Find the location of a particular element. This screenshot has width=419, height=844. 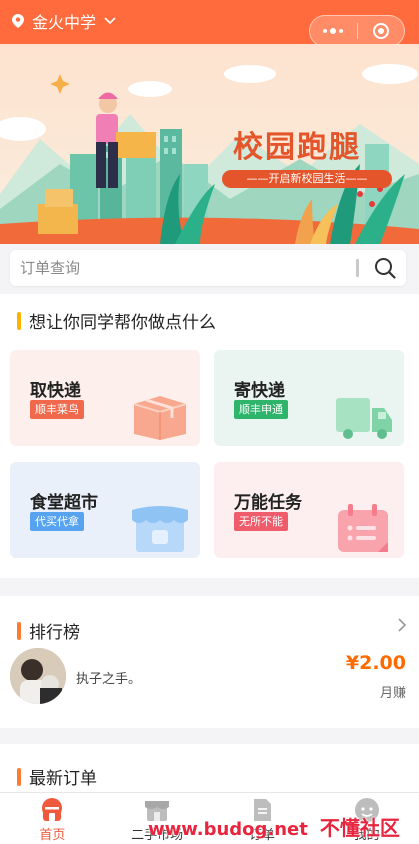

search-icon is located at coordinates (385, 268).